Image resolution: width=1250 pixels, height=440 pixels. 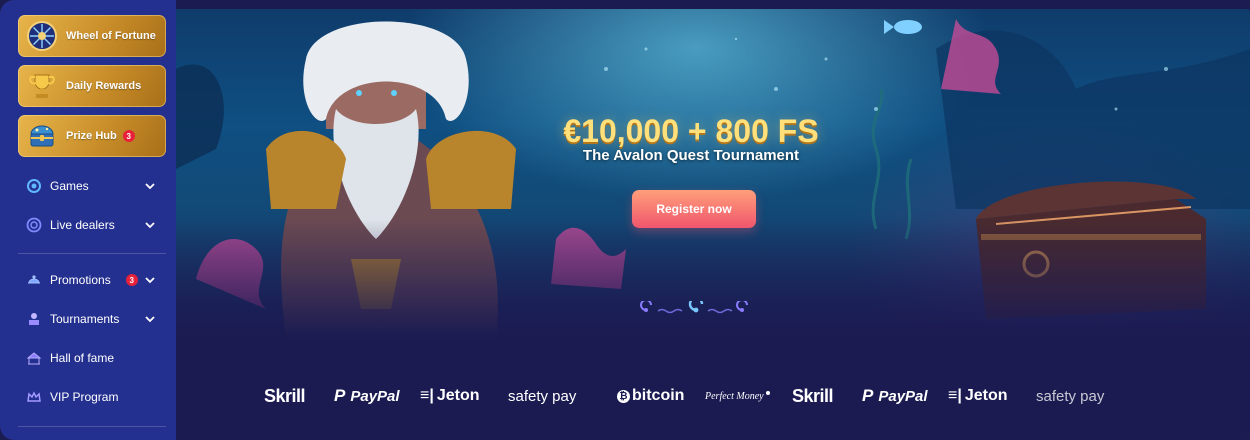 I want to click on sidebar-item-label: Tournaments, so click(x=85, y=319).